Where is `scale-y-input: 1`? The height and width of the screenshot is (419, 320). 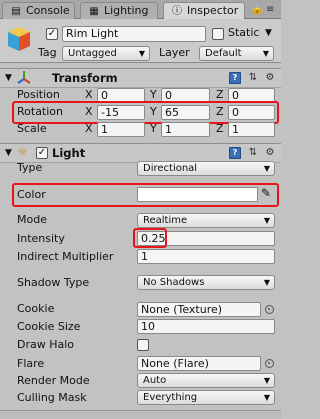
scale-y-input: 1 is located at coordinates (185, 129).